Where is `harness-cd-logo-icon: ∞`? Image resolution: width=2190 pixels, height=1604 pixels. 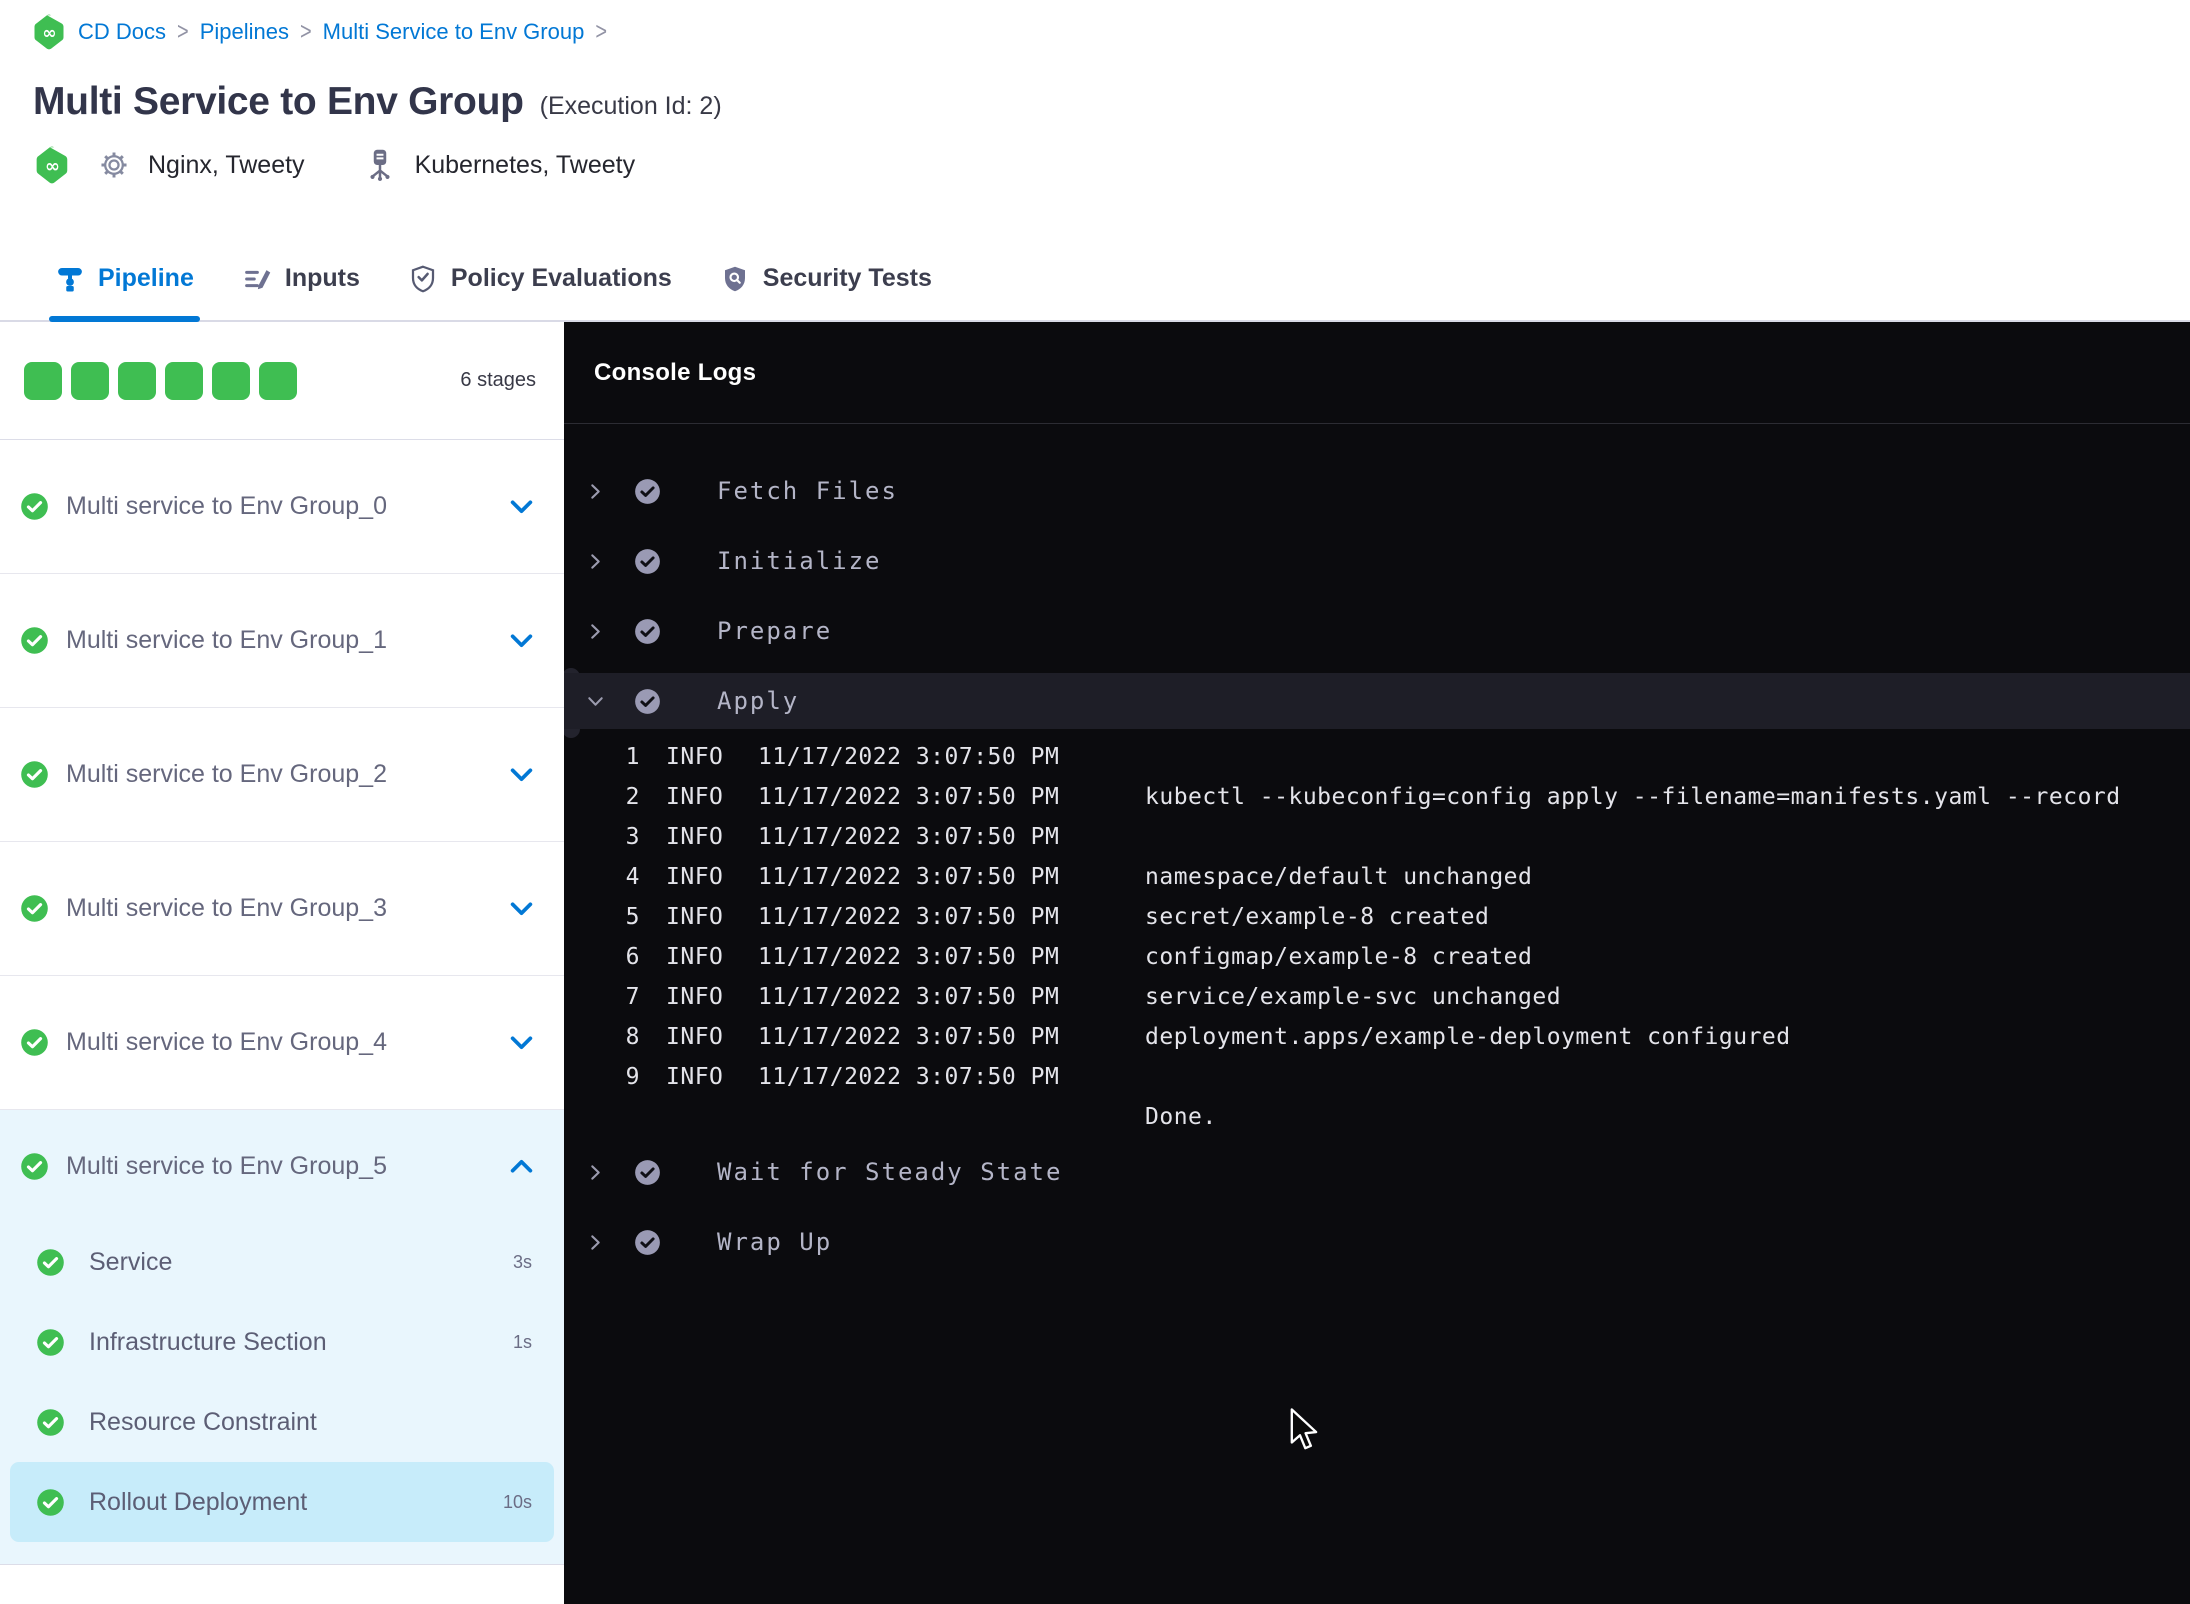 harness-cd-logo-icon: ∞ is located at coordinates (50, 32).